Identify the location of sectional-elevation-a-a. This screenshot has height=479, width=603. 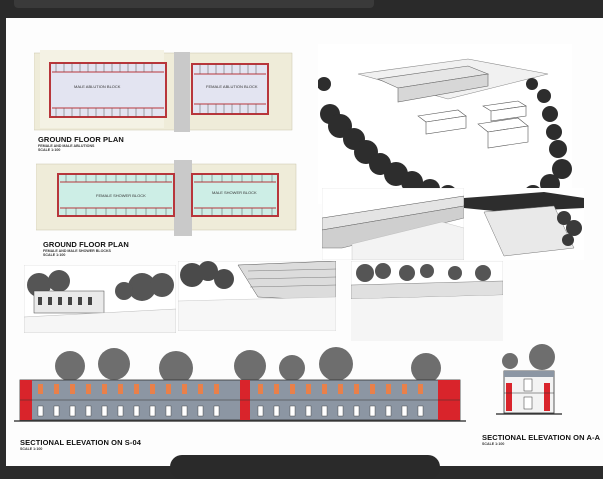
(529, 379).